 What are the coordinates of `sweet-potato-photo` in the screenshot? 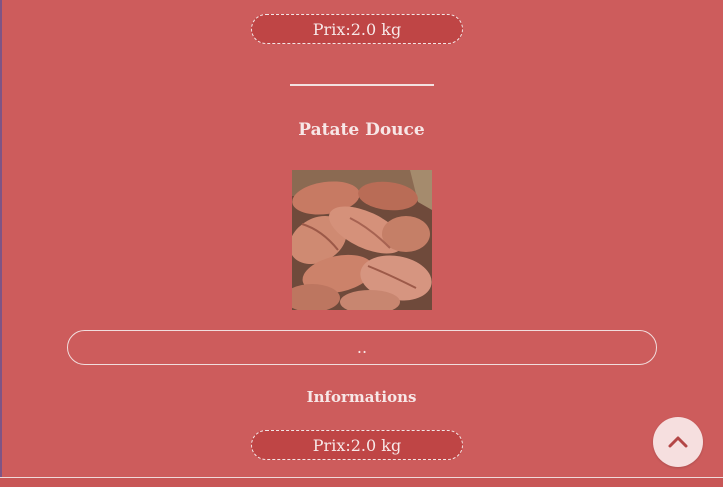 It's located at (362, 240).